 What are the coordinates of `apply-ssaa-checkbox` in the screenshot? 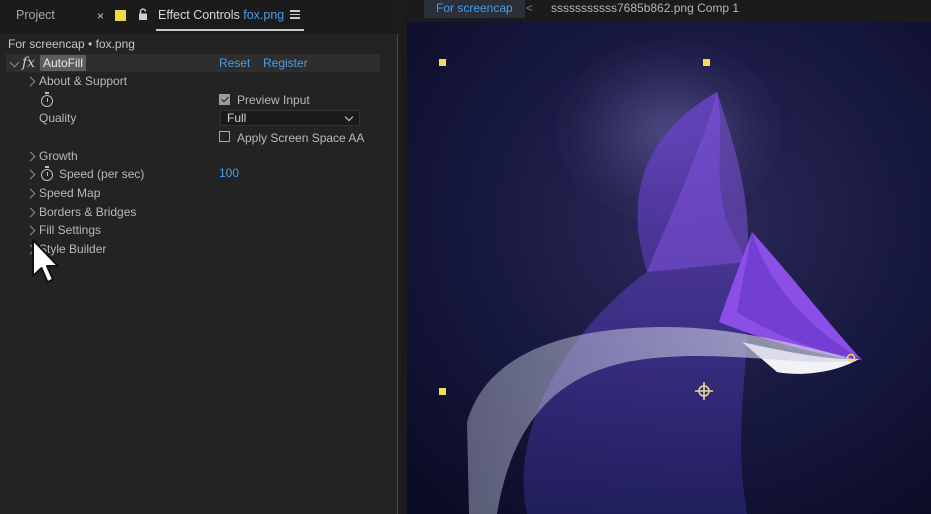 It's located at (224, 136).